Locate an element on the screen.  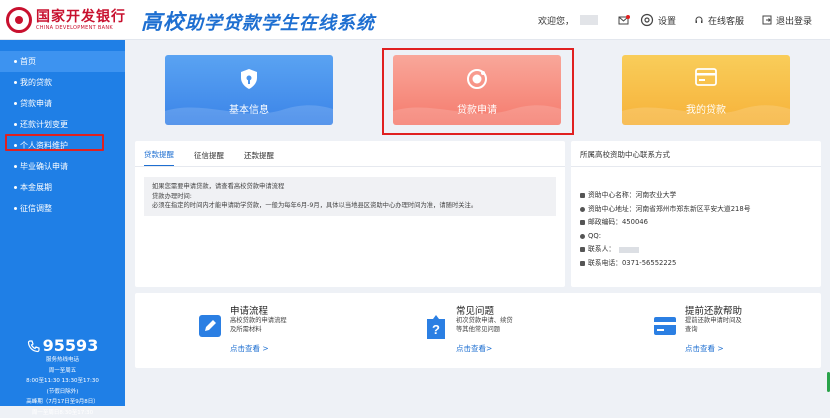
support-label: 在线客服 is located at coordinates (726, 20).